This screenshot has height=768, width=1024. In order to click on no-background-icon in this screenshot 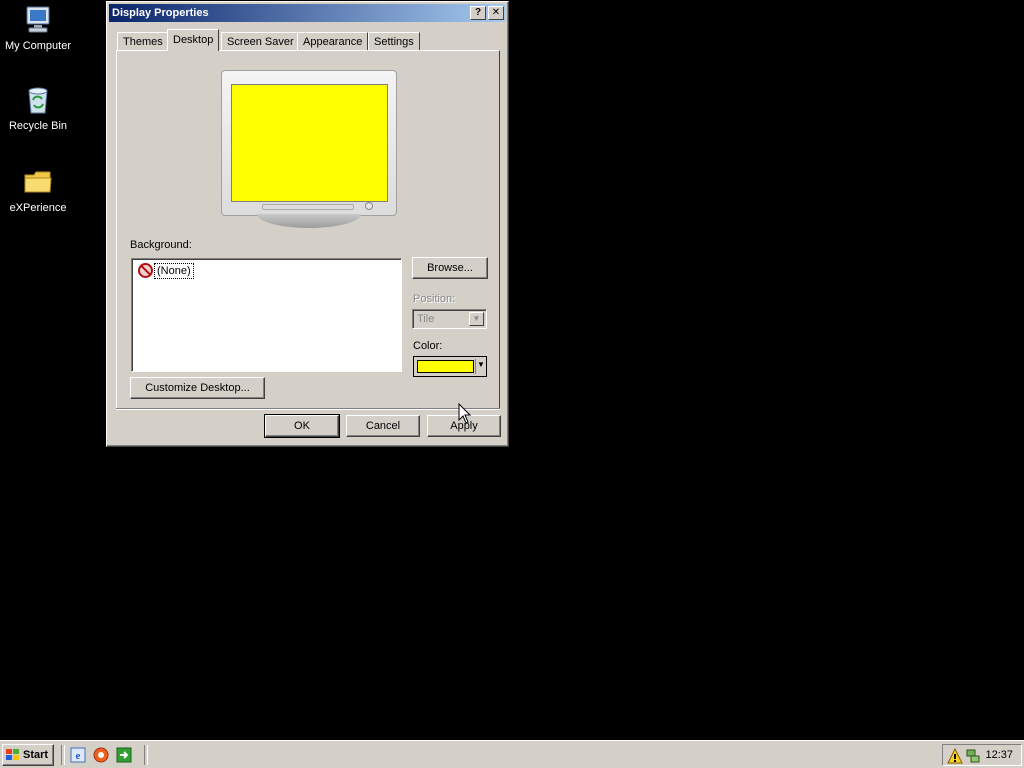, I will do `click(145, 270)`.